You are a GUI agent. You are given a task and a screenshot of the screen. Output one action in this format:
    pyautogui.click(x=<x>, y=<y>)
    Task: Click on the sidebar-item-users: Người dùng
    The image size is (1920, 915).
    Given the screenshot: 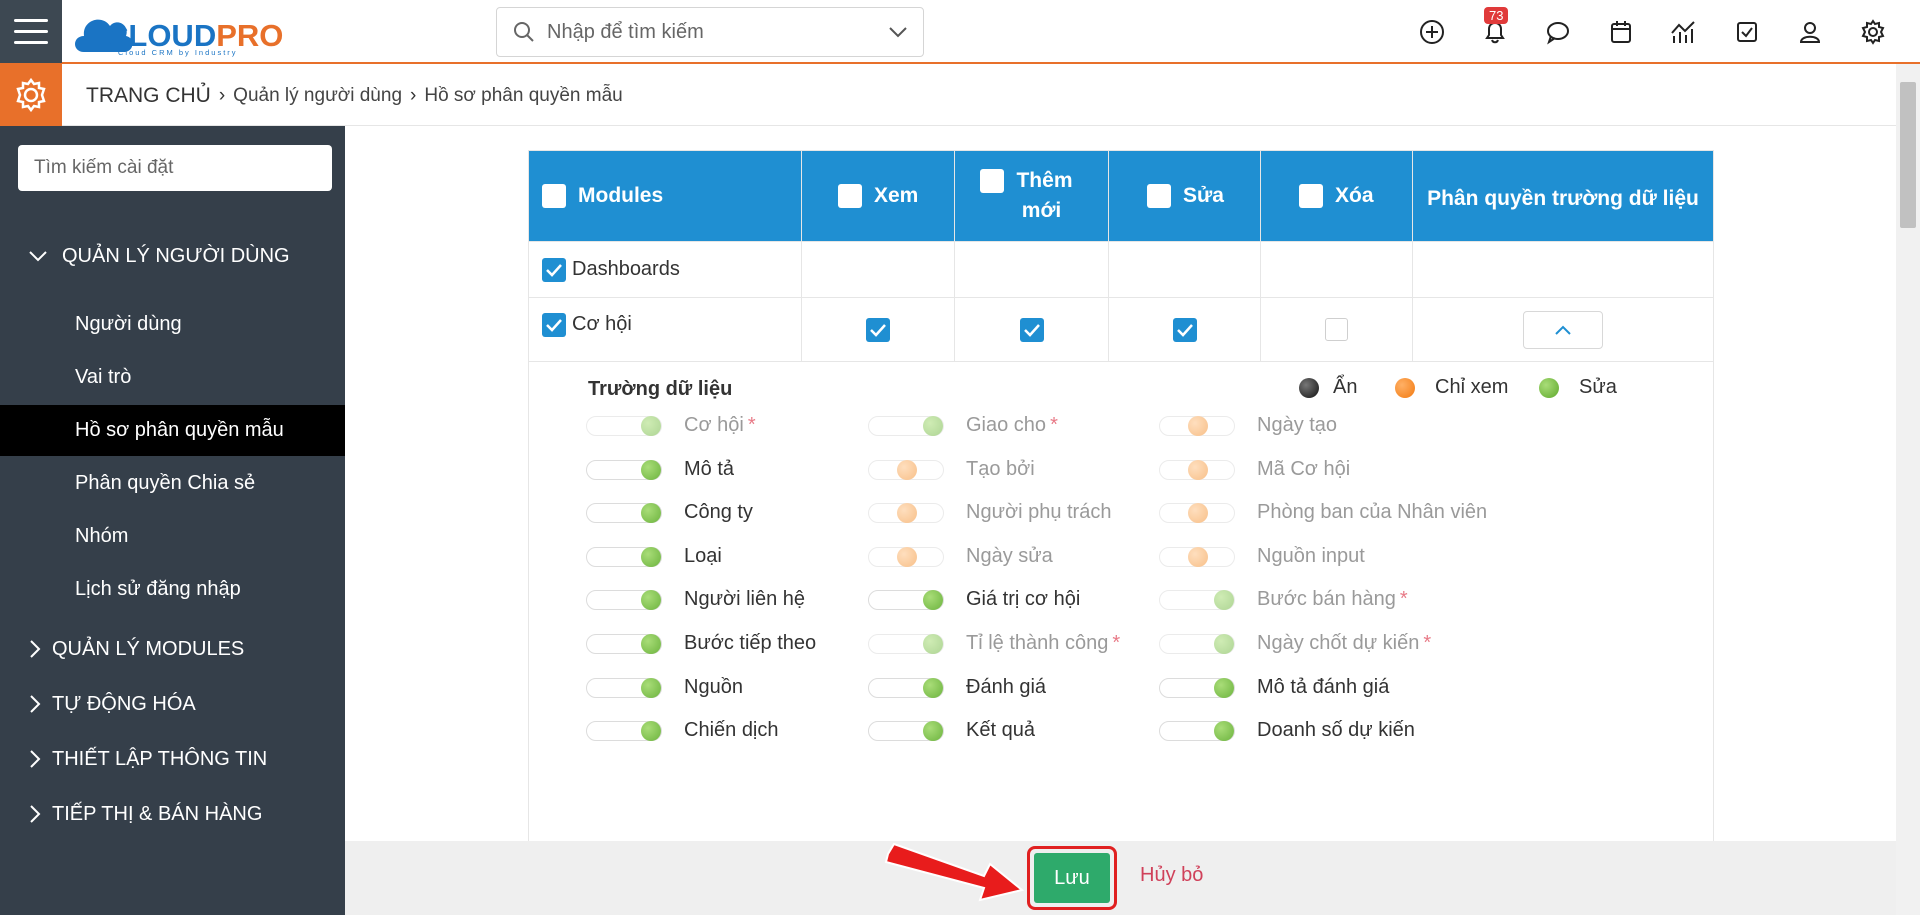 What is the action you would take?
    pyautogui.click(x=172, y=324)
    